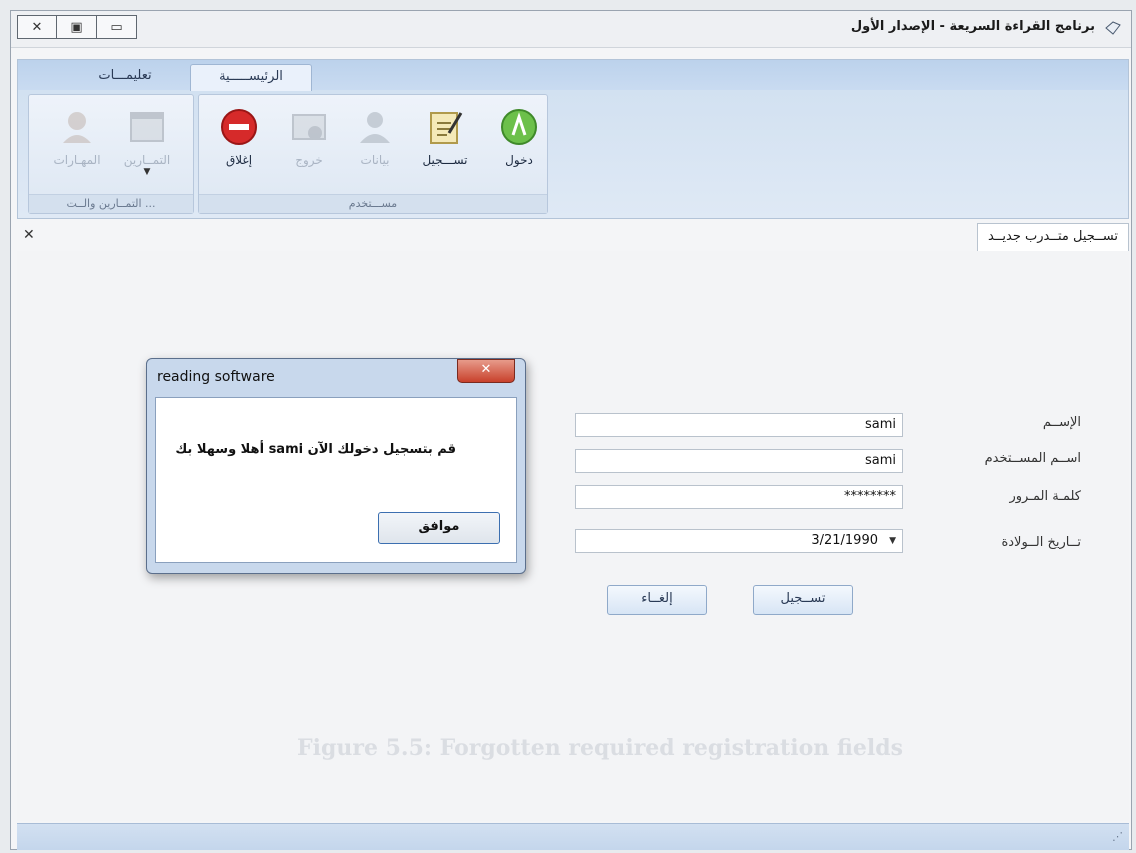  What do you see at coordinates (147, 172) in the screenshot?
I see `dropdown-arrow-icon: ▼` at bounding box center [147, 172].